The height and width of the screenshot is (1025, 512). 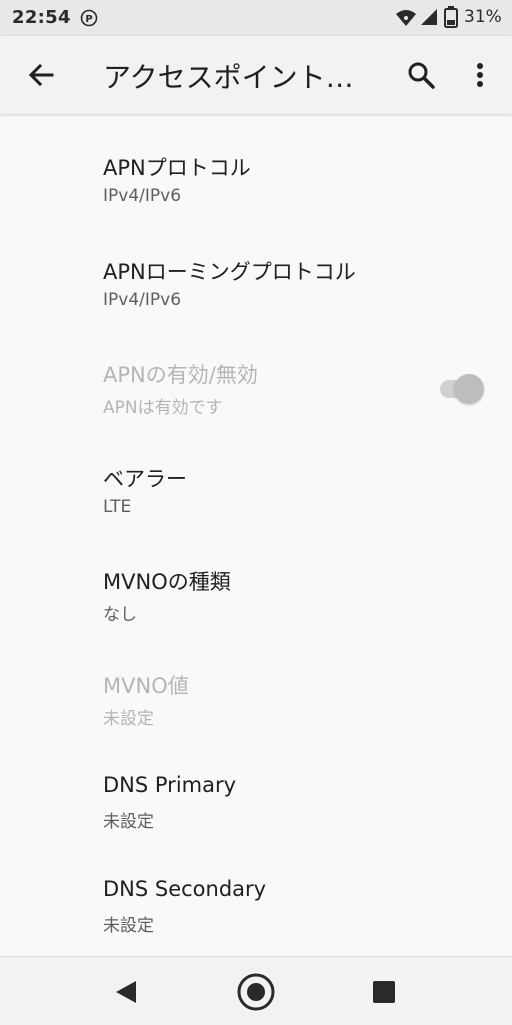 What do you see at coordinates (117, 506) in the screenshot?
I see `setting-summary: LTE` at bounding box center [117, 506].